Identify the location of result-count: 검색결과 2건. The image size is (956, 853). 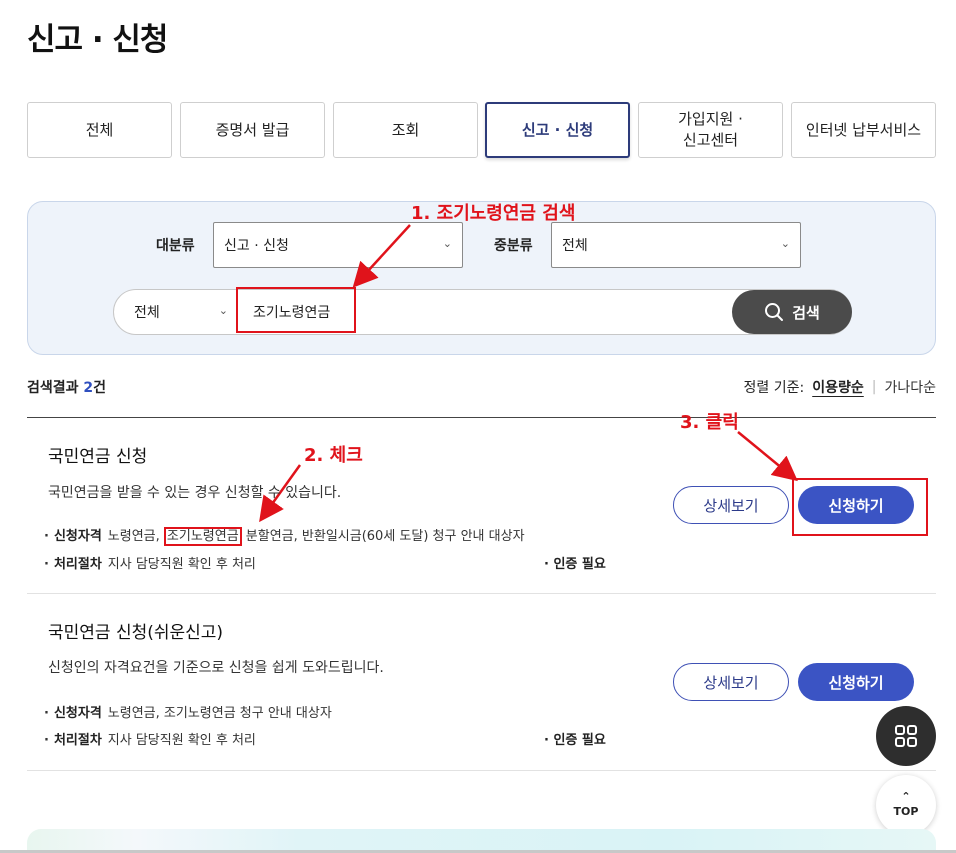
(66, 387).